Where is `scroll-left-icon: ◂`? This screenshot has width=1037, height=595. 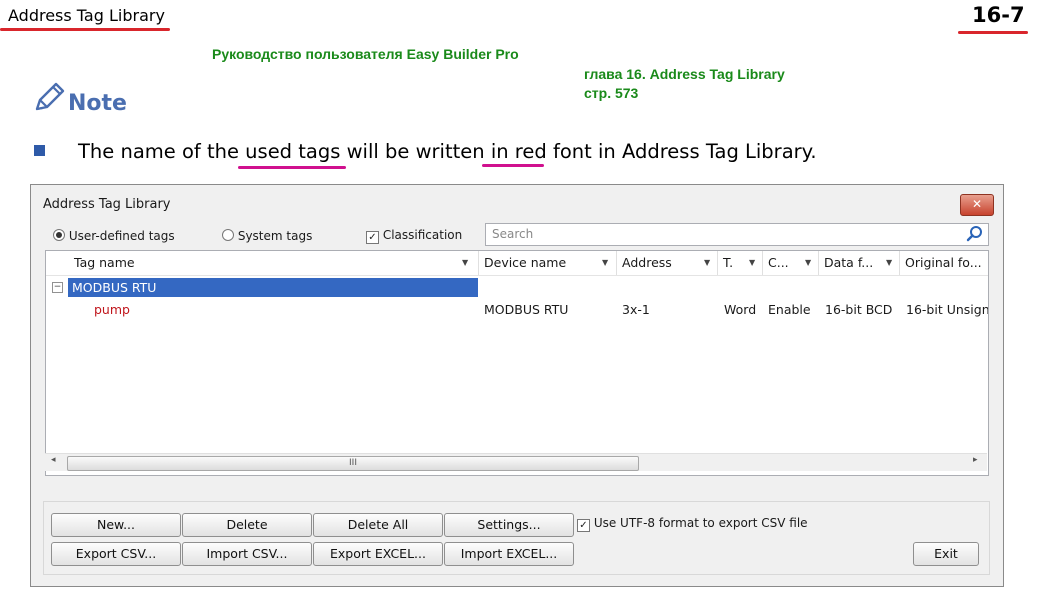
scroll-left-icon: ◂ is located at coordinates (53, 460).